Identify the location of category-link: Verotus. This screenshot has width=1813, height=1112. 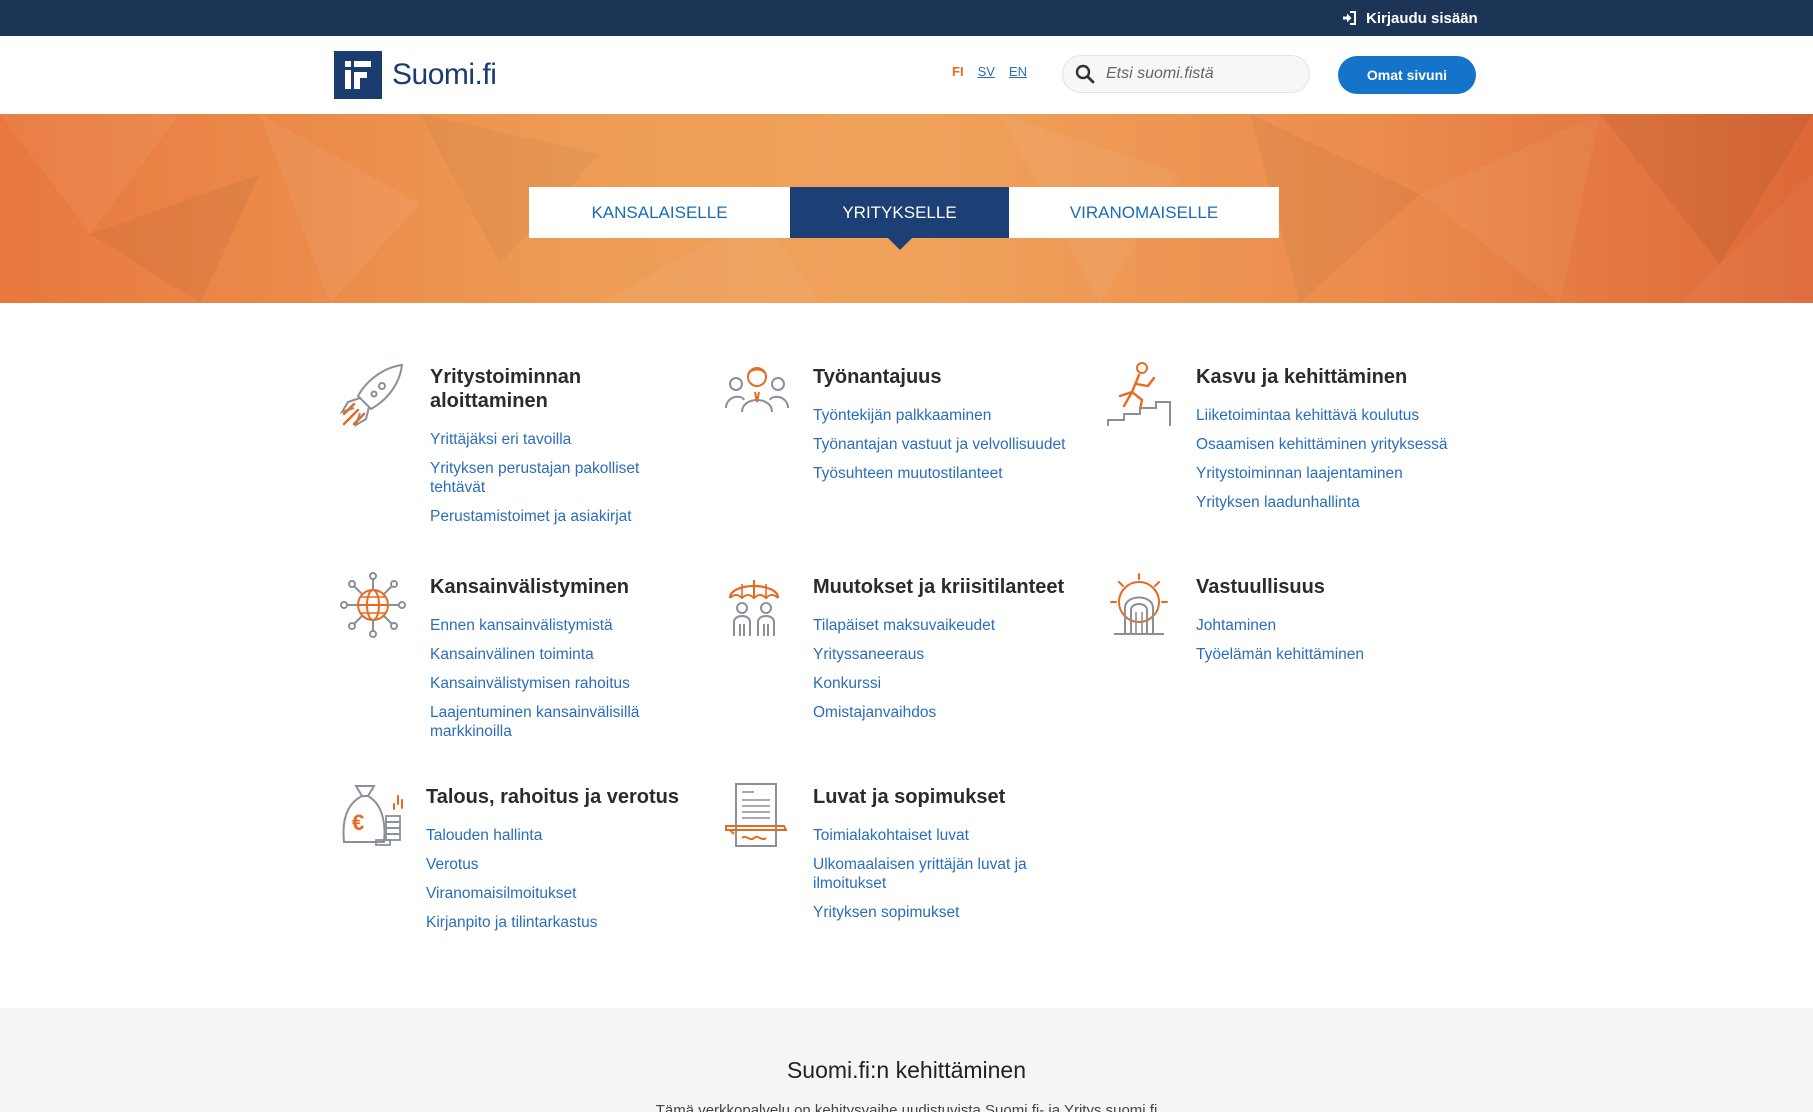
(566, 864).